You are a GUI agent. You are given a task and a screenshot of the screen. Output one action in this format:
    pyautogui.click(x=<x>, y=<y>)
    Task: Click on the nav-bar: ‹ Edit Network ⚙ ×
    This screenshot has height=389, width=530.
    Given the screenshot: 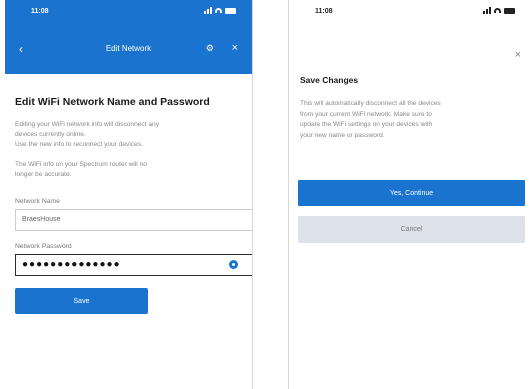 What is the action you would take?
    pyautogui.click(x=128, y=50)
    